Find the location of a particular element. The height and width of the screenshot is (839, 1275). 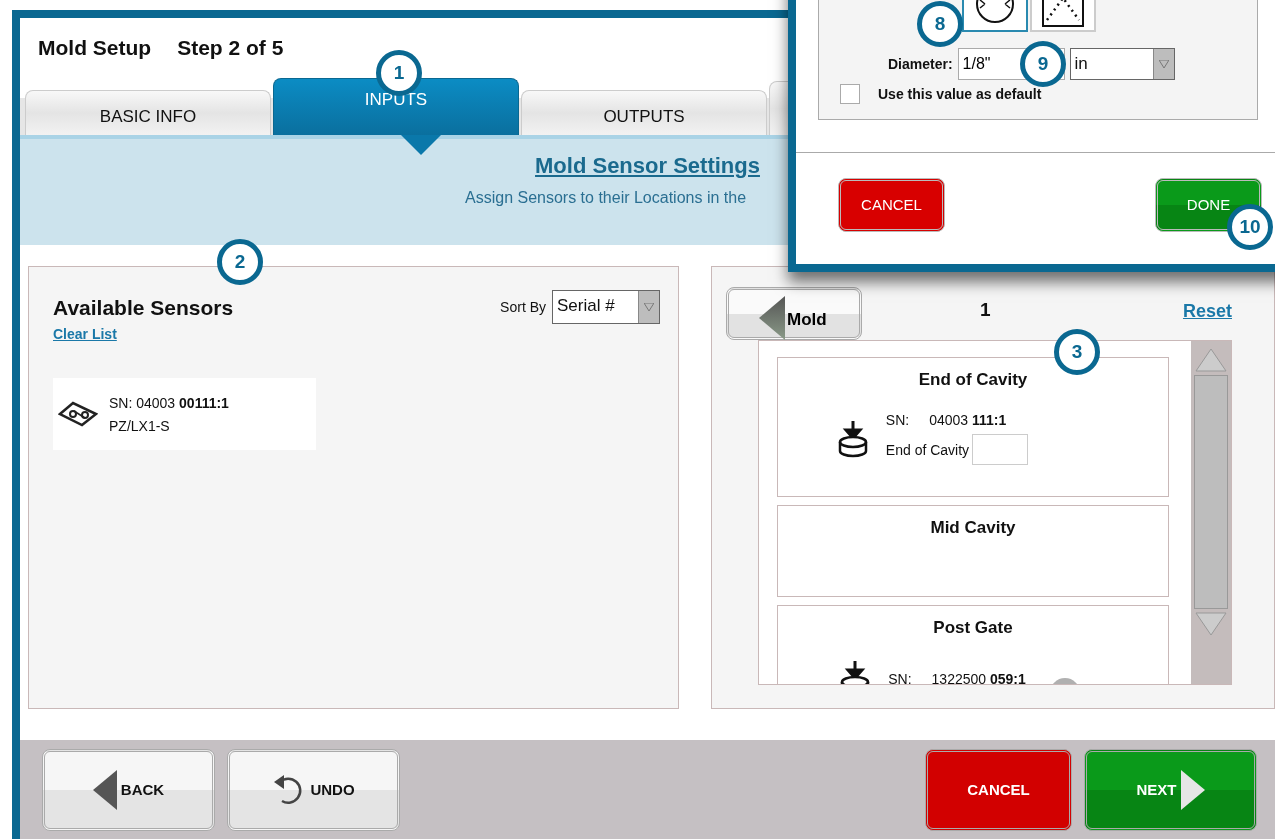

serial-number: 04003 111:1 is located at coordinates (968, 420).